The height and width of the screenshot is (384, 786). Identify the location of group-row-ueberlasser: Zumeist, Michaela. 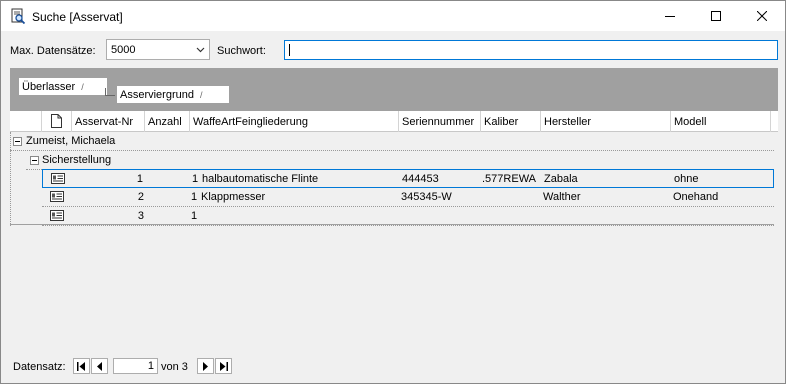
(392, 141).